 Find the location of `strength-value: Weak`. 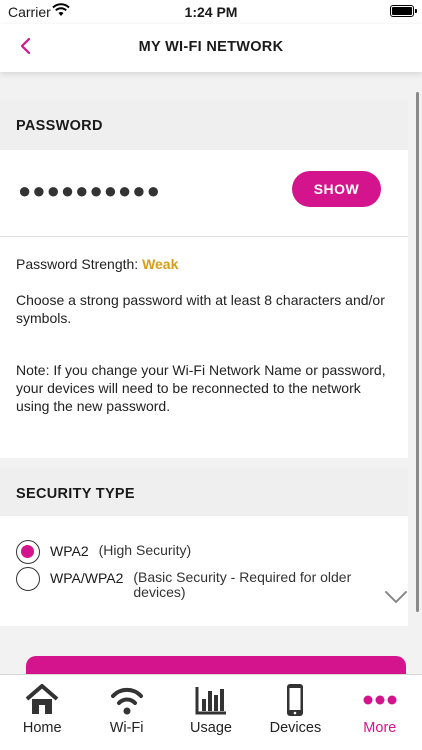

strength-value: Weak is located at coordinates (160, 264).